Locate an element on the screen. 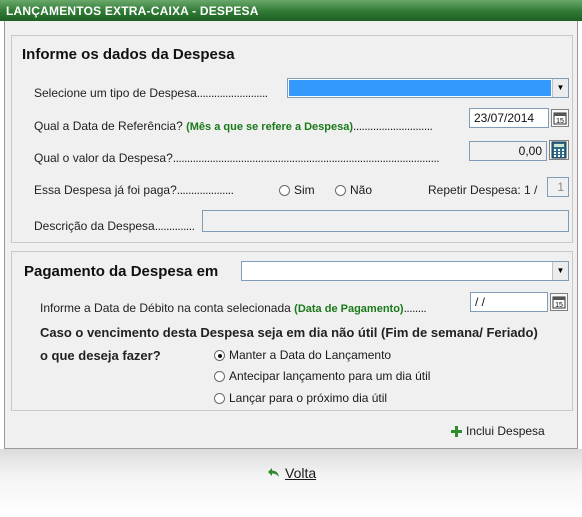  paga-sim-label: Sim is located at coordinates (304, 190).